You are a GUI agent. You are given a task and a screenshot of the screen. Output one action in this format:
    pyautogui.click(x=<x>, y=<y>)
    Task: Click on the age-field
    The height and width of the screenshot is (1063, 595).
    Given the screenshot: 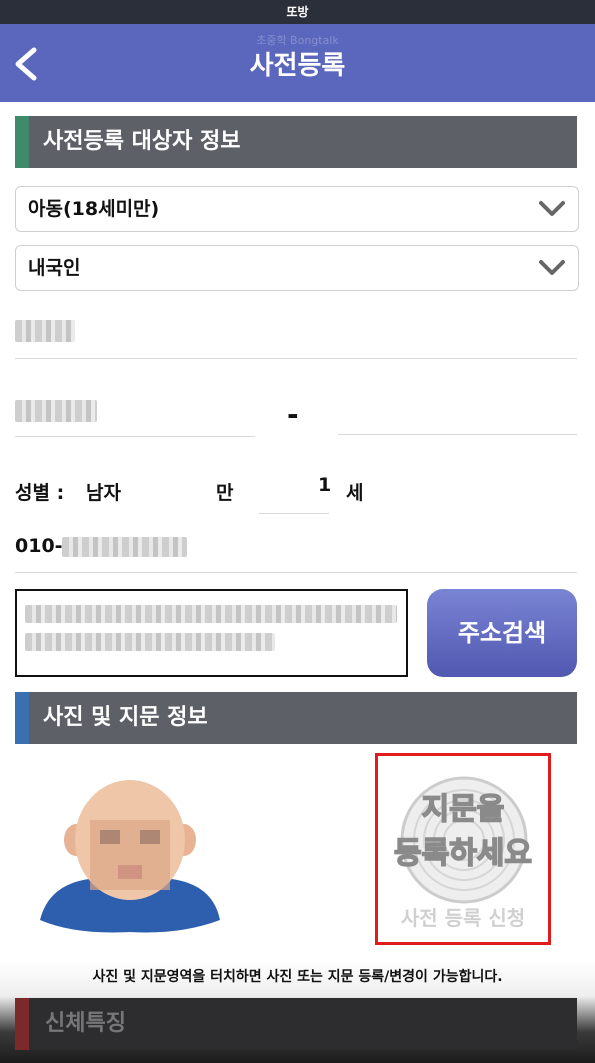 What is the action you would take?
    pyautogui.click(x=294, y=513)
    